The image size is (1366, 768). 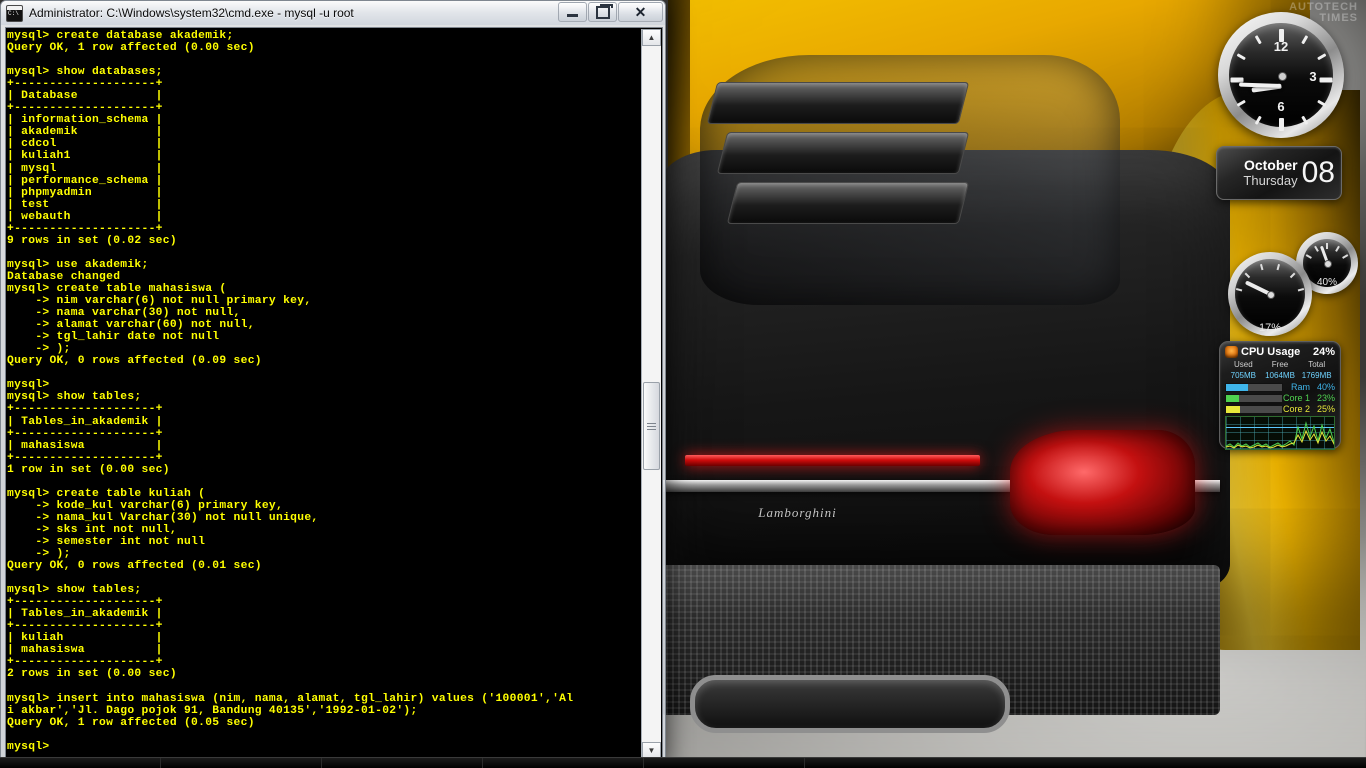 What do you see at coordinates (1313, 76) in the screenshot?
I see `clock-numeral-3: 3` at bounding box center [1313, 76].